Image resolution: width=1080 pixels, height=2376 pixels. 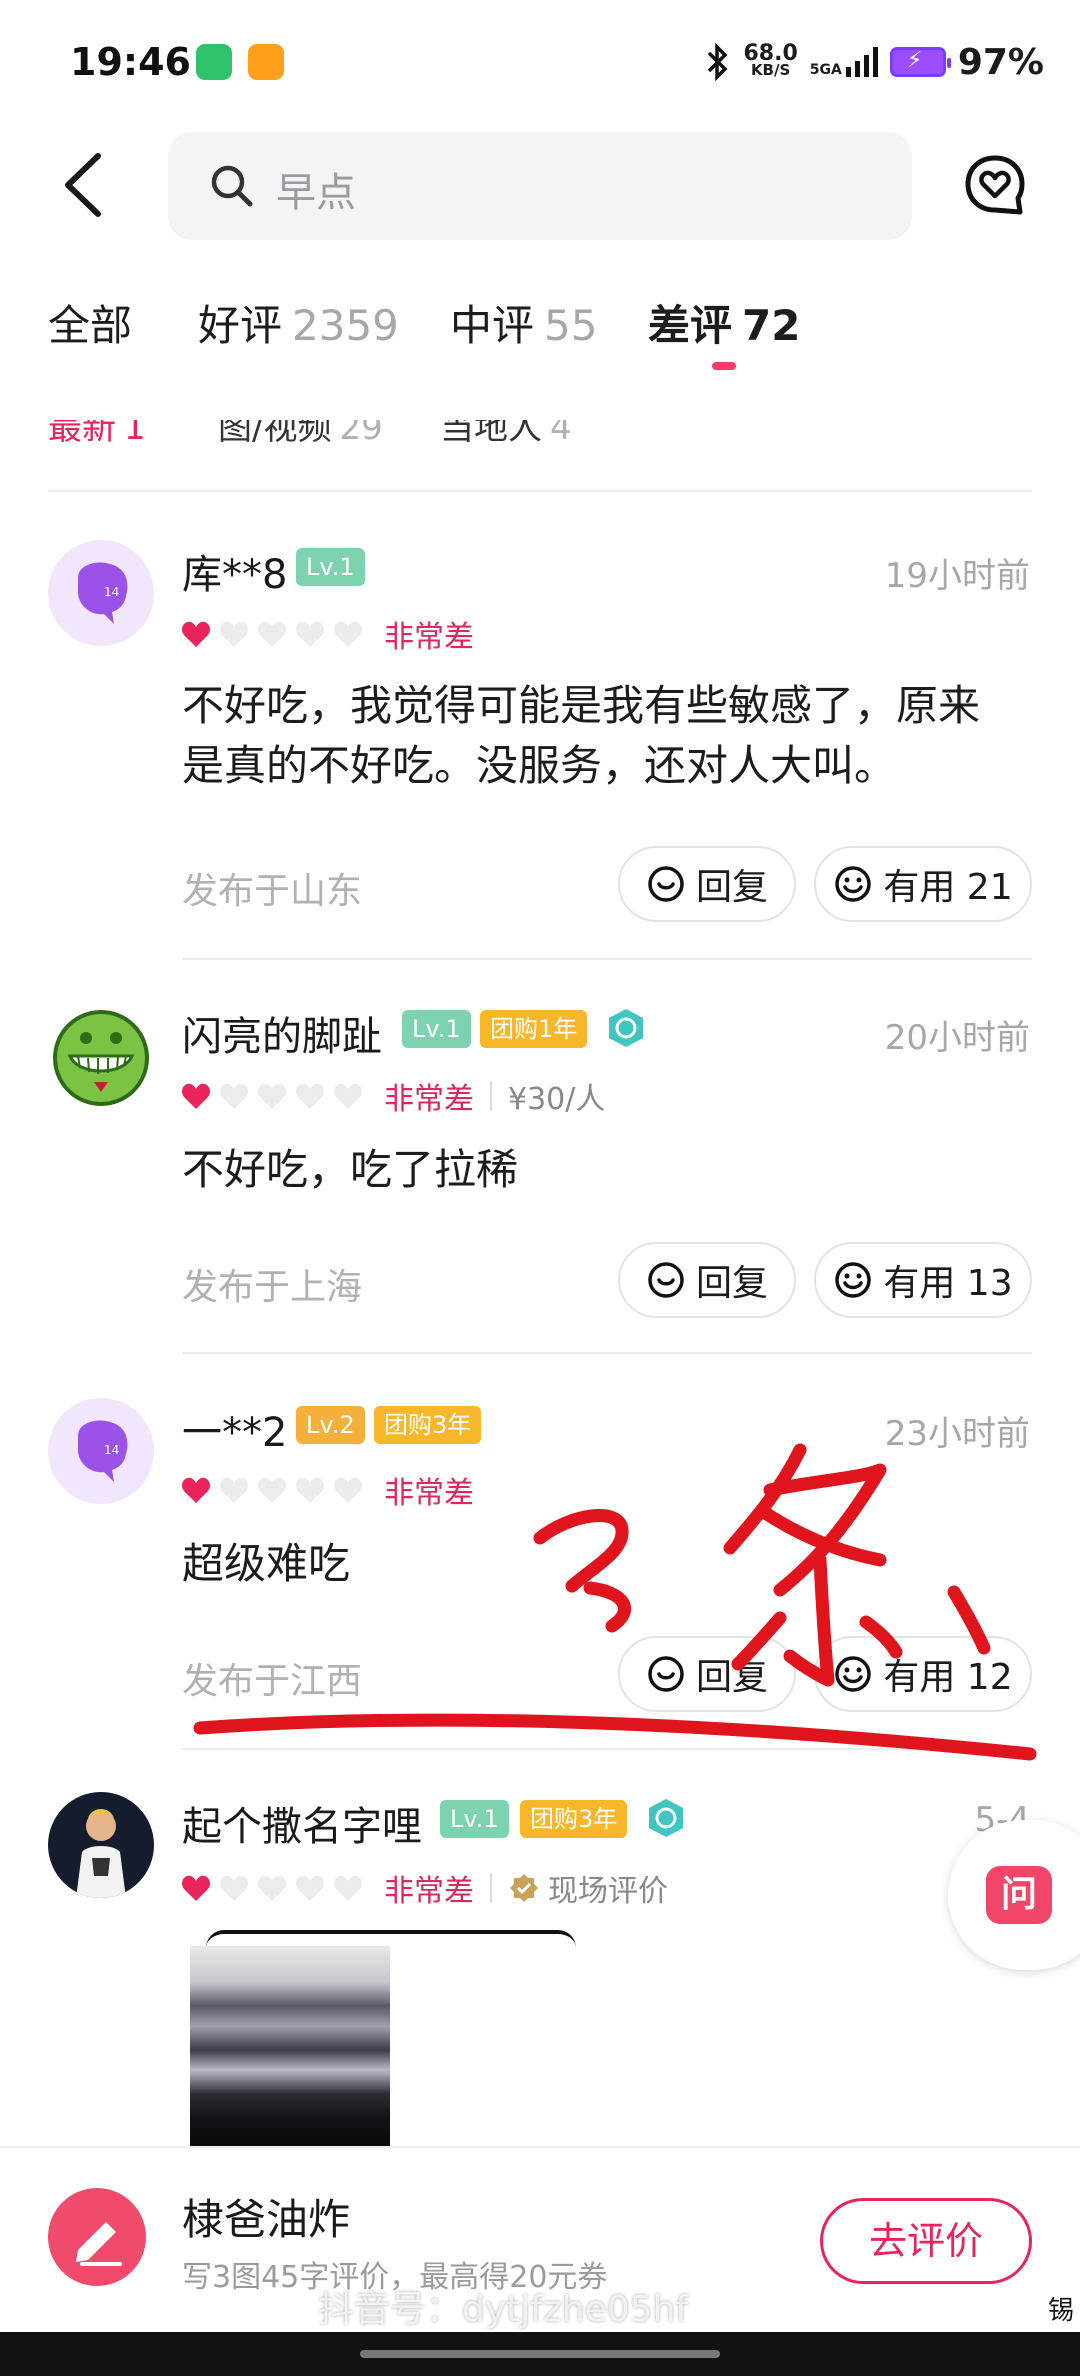 I want to click on network-type: 5GA, so click(x=825, y=70).